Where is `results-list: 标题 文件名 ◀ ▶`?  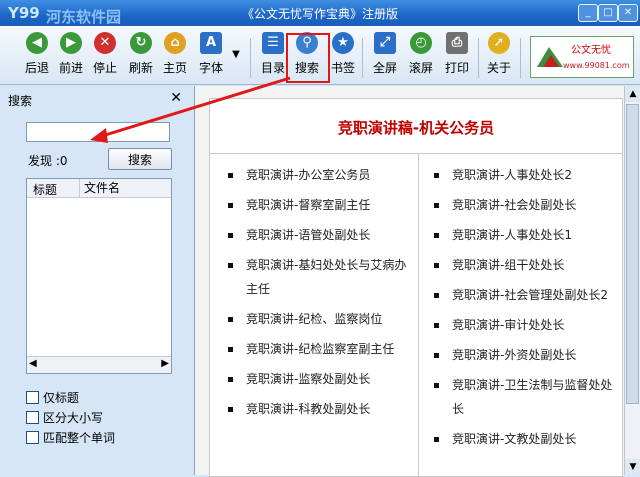 results-list: 标题 文件名 ◀ ▶ is located at coordinates (99, 276).